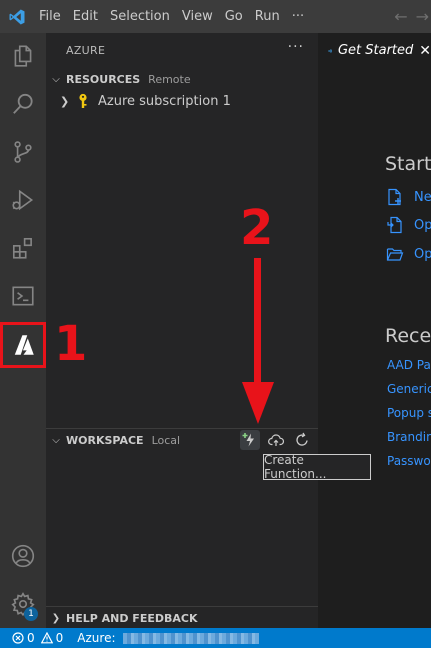 This screenshot has height=648, width=431. What do you see at coordinates (408, 197) in the screenshot?
I see `start-link-new: Ne` at bounding box center [408, 197].